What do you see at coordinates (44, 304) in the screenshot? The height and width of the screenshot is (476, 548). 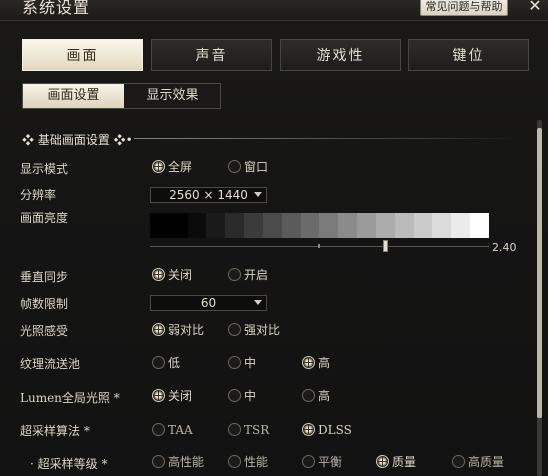 I see `frame-limit-label: 帧数限制` at bounding box center [44, 304].